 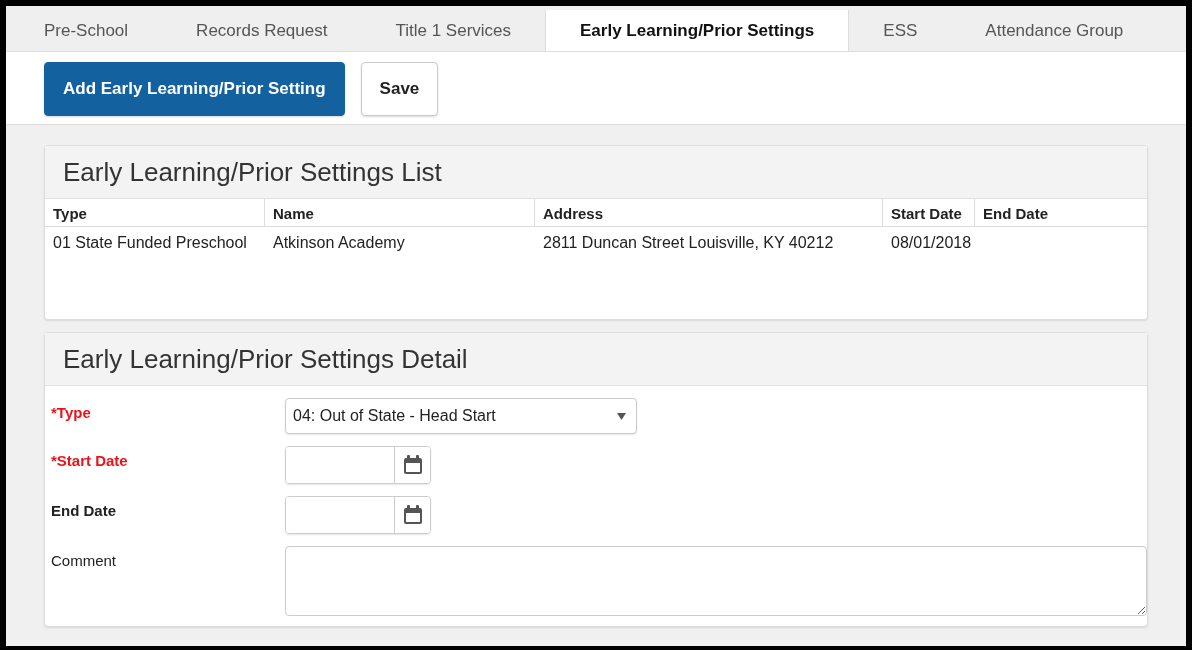 What do you see at coordinates (155, 213) in the screenshot?
I see `column-header: Type` at bounding box center [155, 213].